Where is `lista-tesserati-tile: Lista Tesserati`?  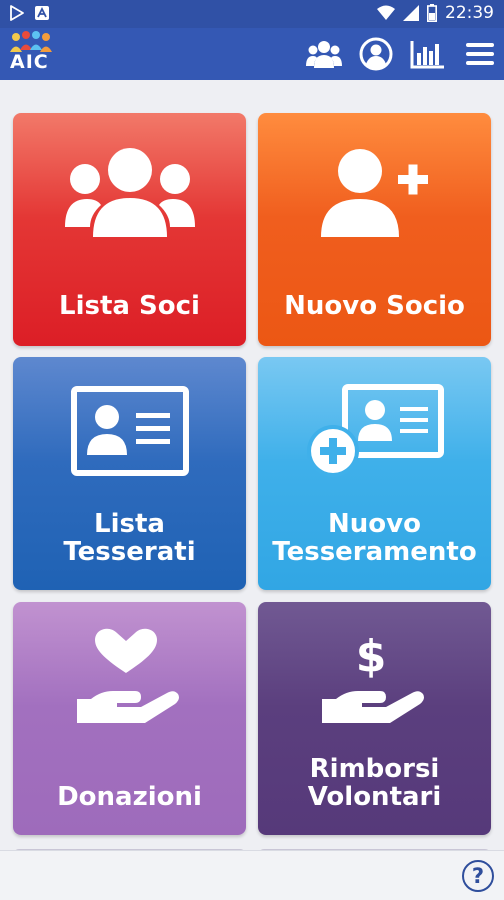
lista-tesserati-tile: Lista Tesserati is located at coordinates (129, 473).